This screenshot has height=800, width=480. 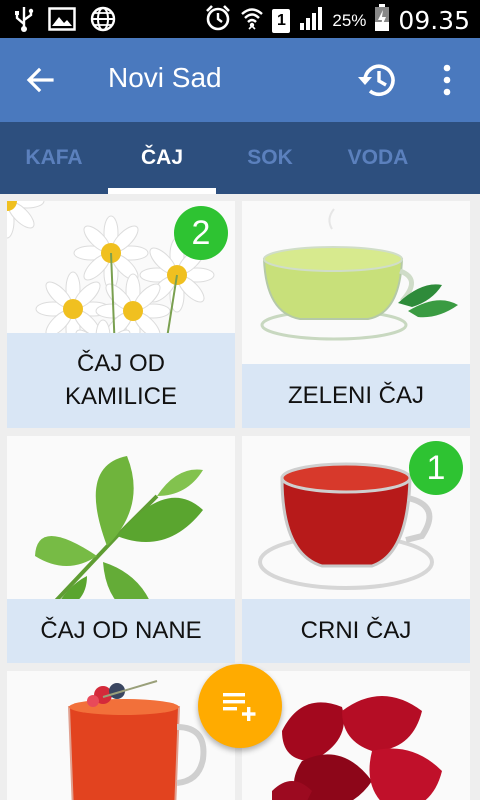 I want to click on tab-voda: VODA, so click(x=378, y=158).